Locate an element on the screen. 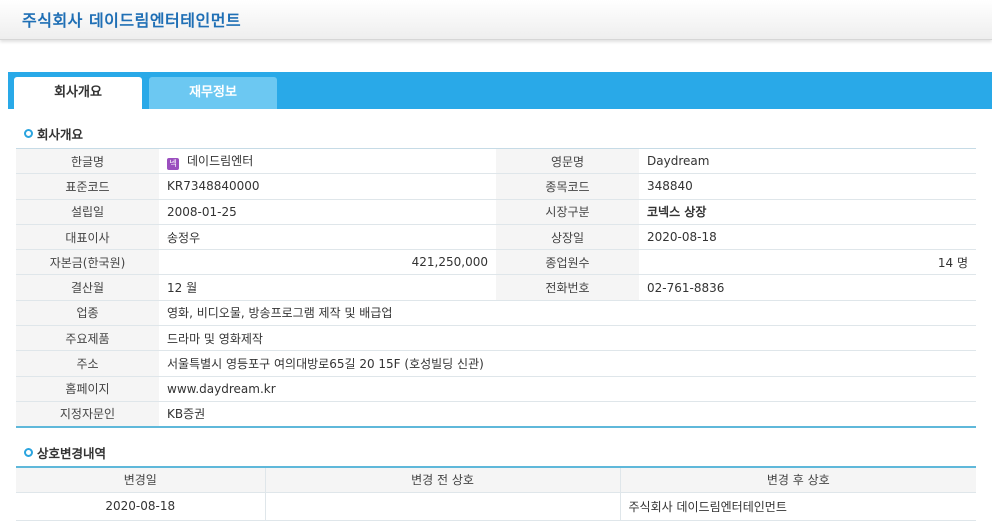 Image resolution: width=992 pixels, height=529 pixels. advisor-value: KB증권 is located at coordinates (567, 414).